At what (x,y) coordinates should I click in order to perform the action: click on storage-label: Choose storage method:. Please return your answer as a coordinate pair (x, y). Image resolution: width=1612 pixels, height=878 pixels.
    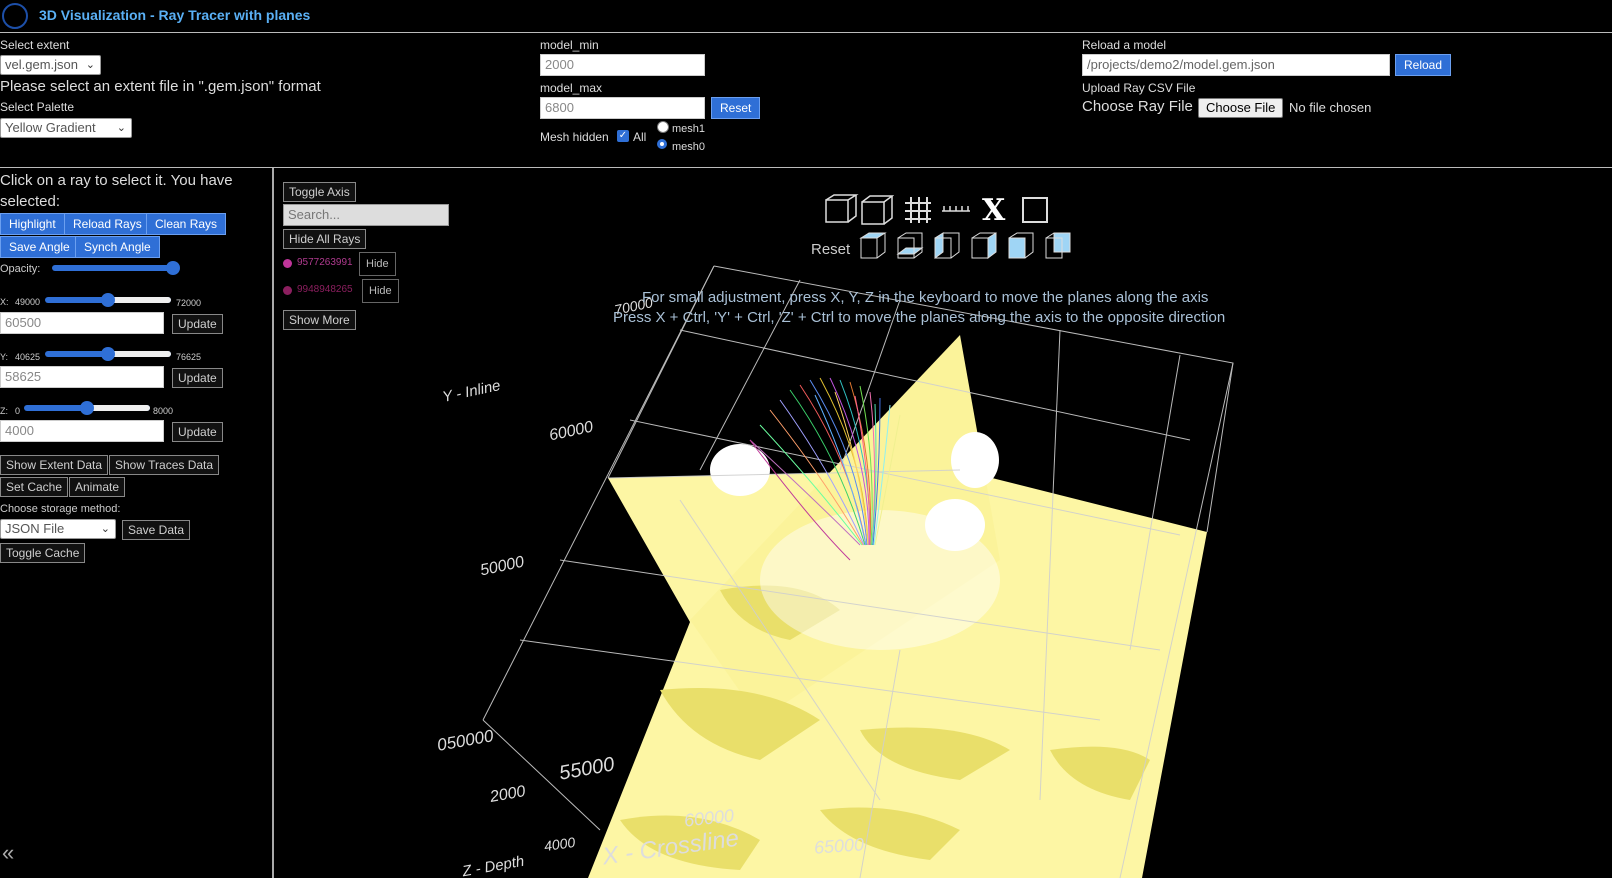
    Looking at the image, I should click on (60, 509).